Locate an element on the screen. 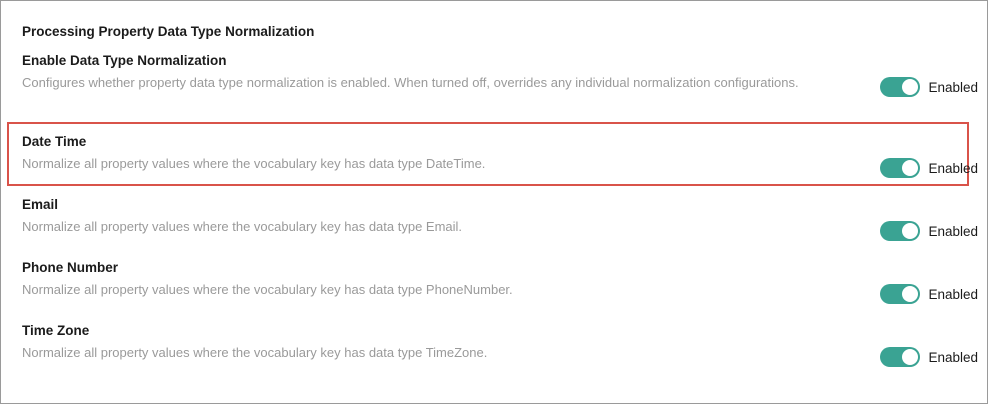 The width and height of the screenshot is (988, 404). setting-title: Email is located at coordinates (40, 204).